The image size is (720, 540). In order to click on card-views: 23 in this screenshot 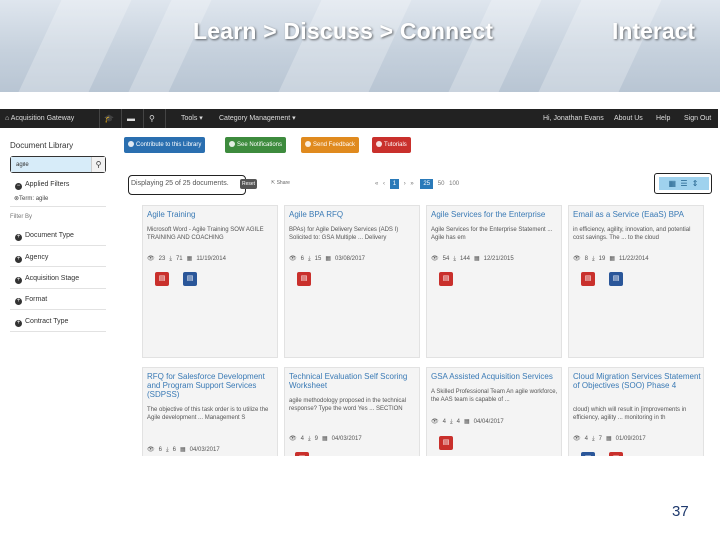, I will do `click(162, 259)`.